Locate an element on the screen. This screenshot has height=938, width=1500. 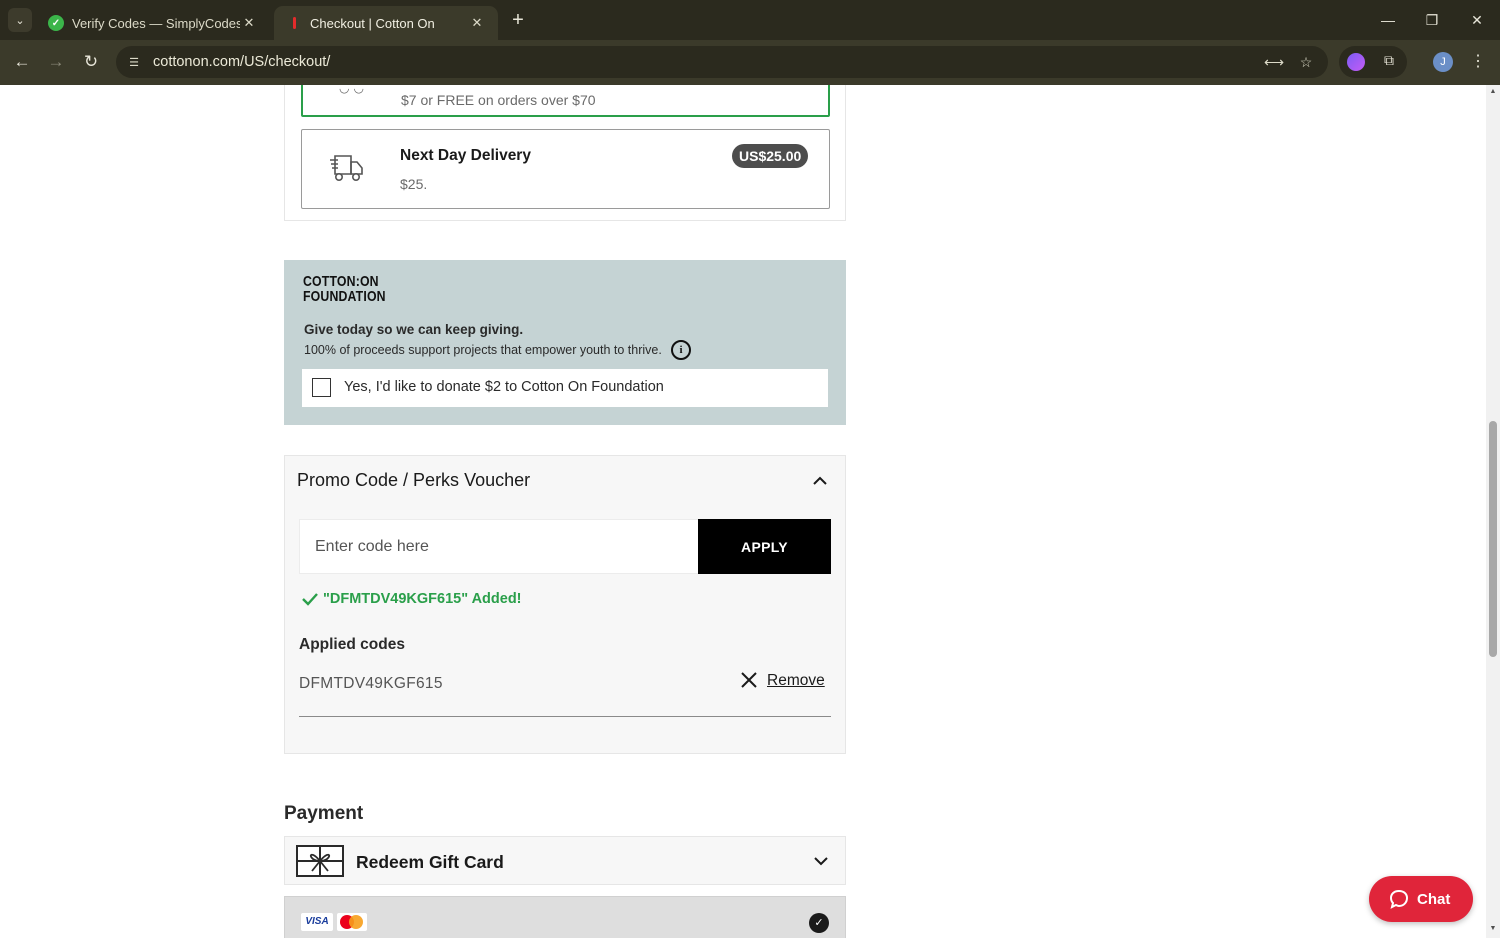
mastercard-logo-icon is located at coordinates (352, 922).